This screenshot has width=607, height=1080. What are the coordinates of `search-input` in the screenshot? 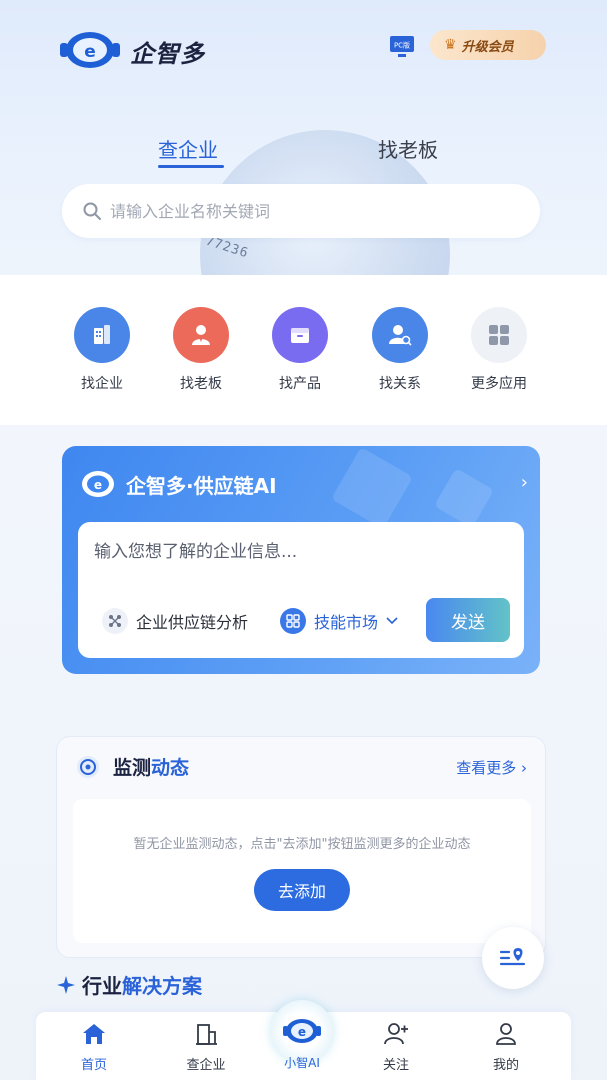 It's located at (310, 211).